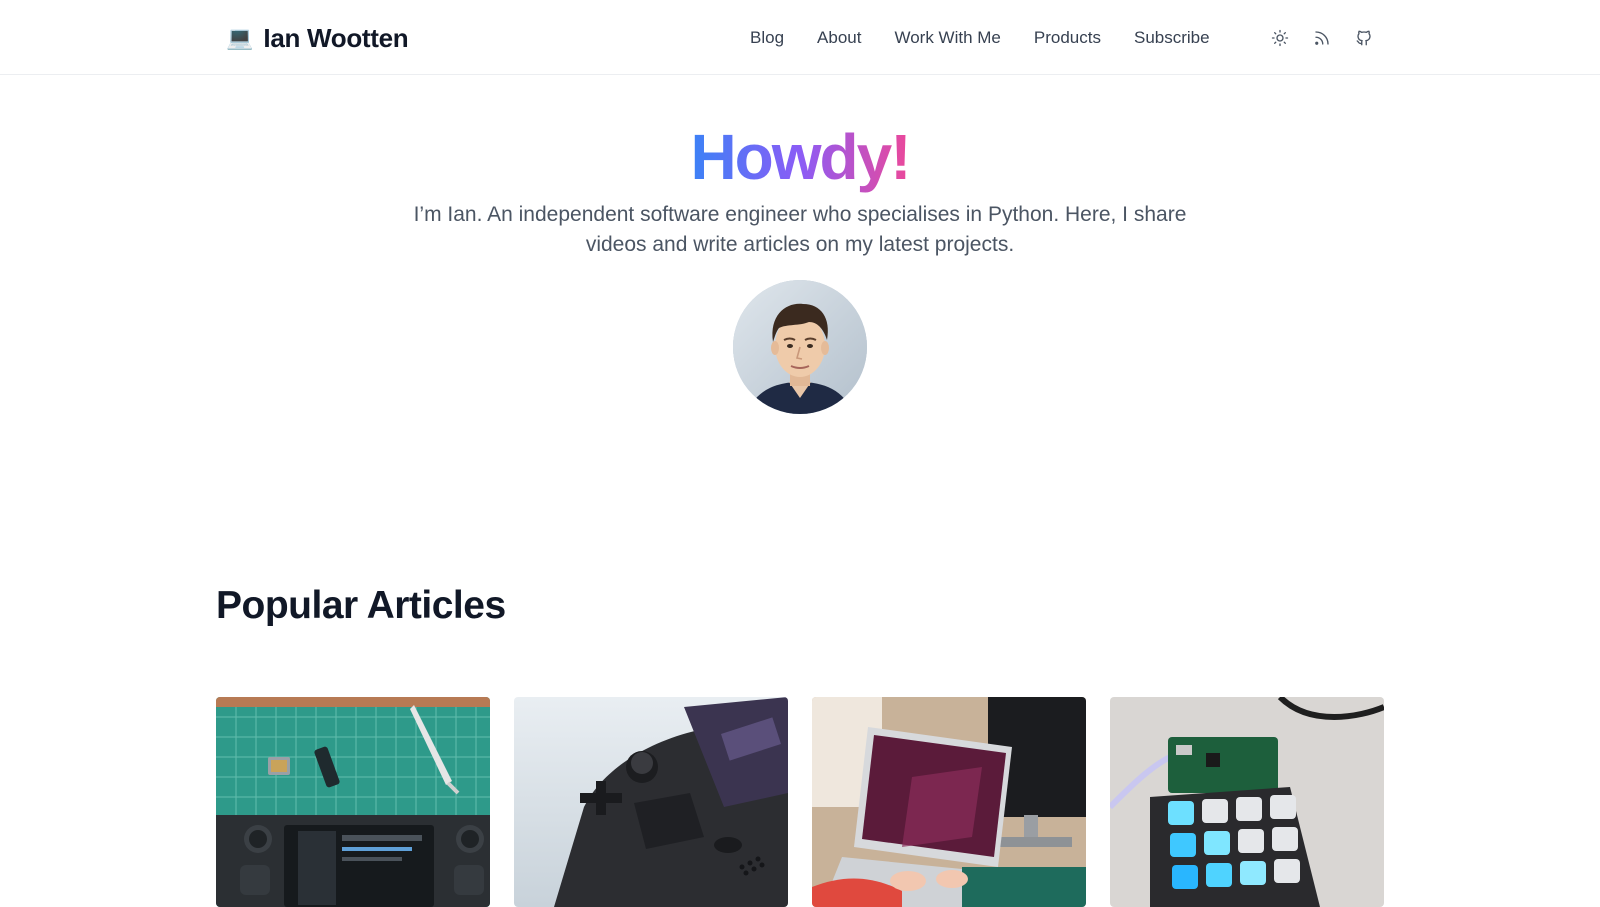 This screenshot has height=907, width=1600. What do you see at coordinates (839, 38) in the screenshot?
I see `nav-about: About` at bounding box center [839, 38].